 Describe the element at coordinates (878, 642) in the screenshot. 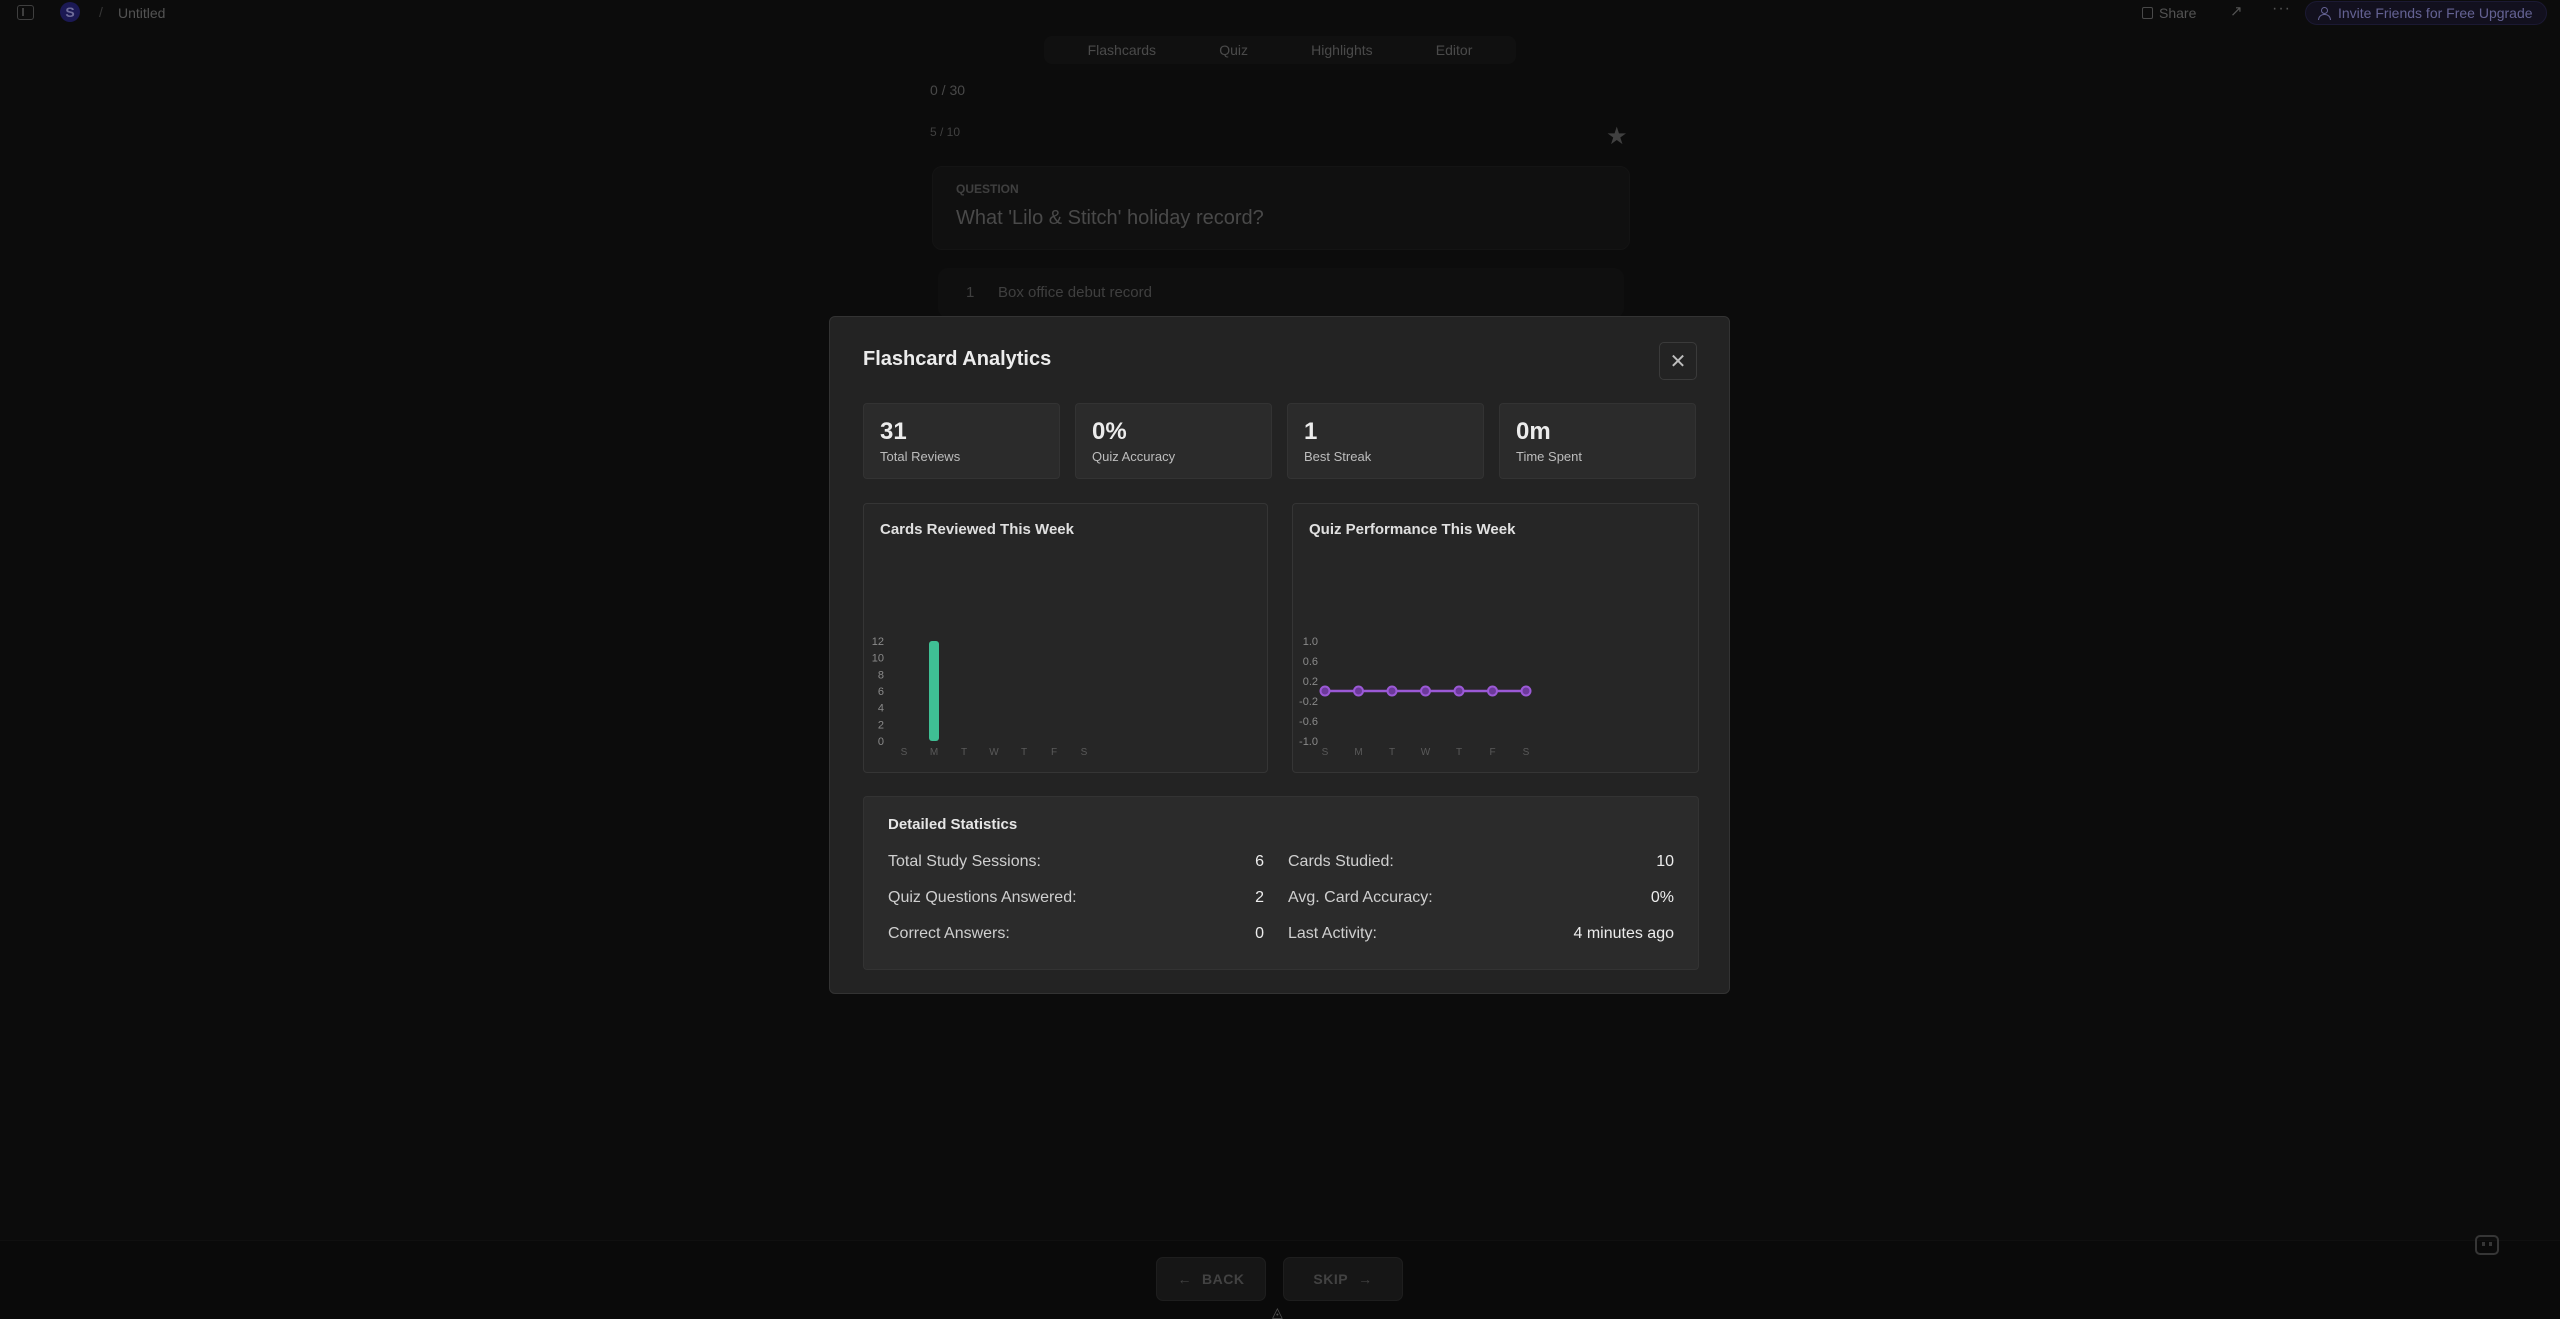

I see `y-tick-label: 12` at that location.